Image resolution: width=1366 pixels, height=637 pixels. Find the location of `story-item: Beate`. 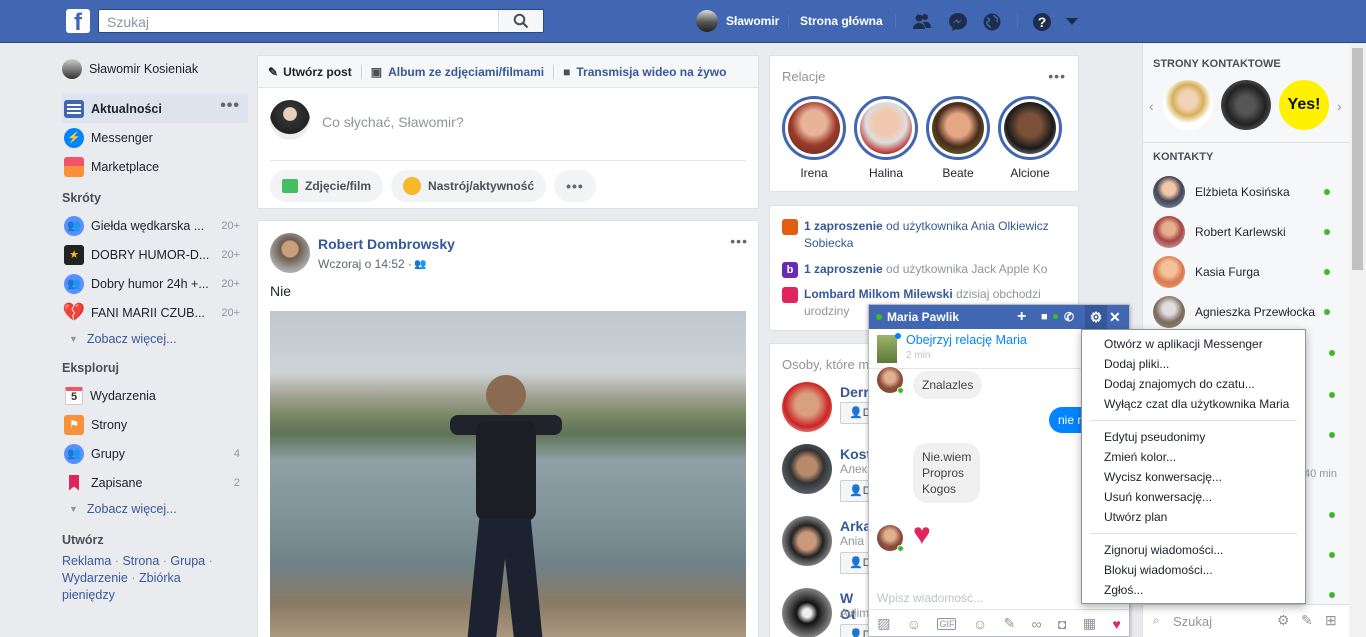

story-item: Beate is located at coordinates (958, 138).